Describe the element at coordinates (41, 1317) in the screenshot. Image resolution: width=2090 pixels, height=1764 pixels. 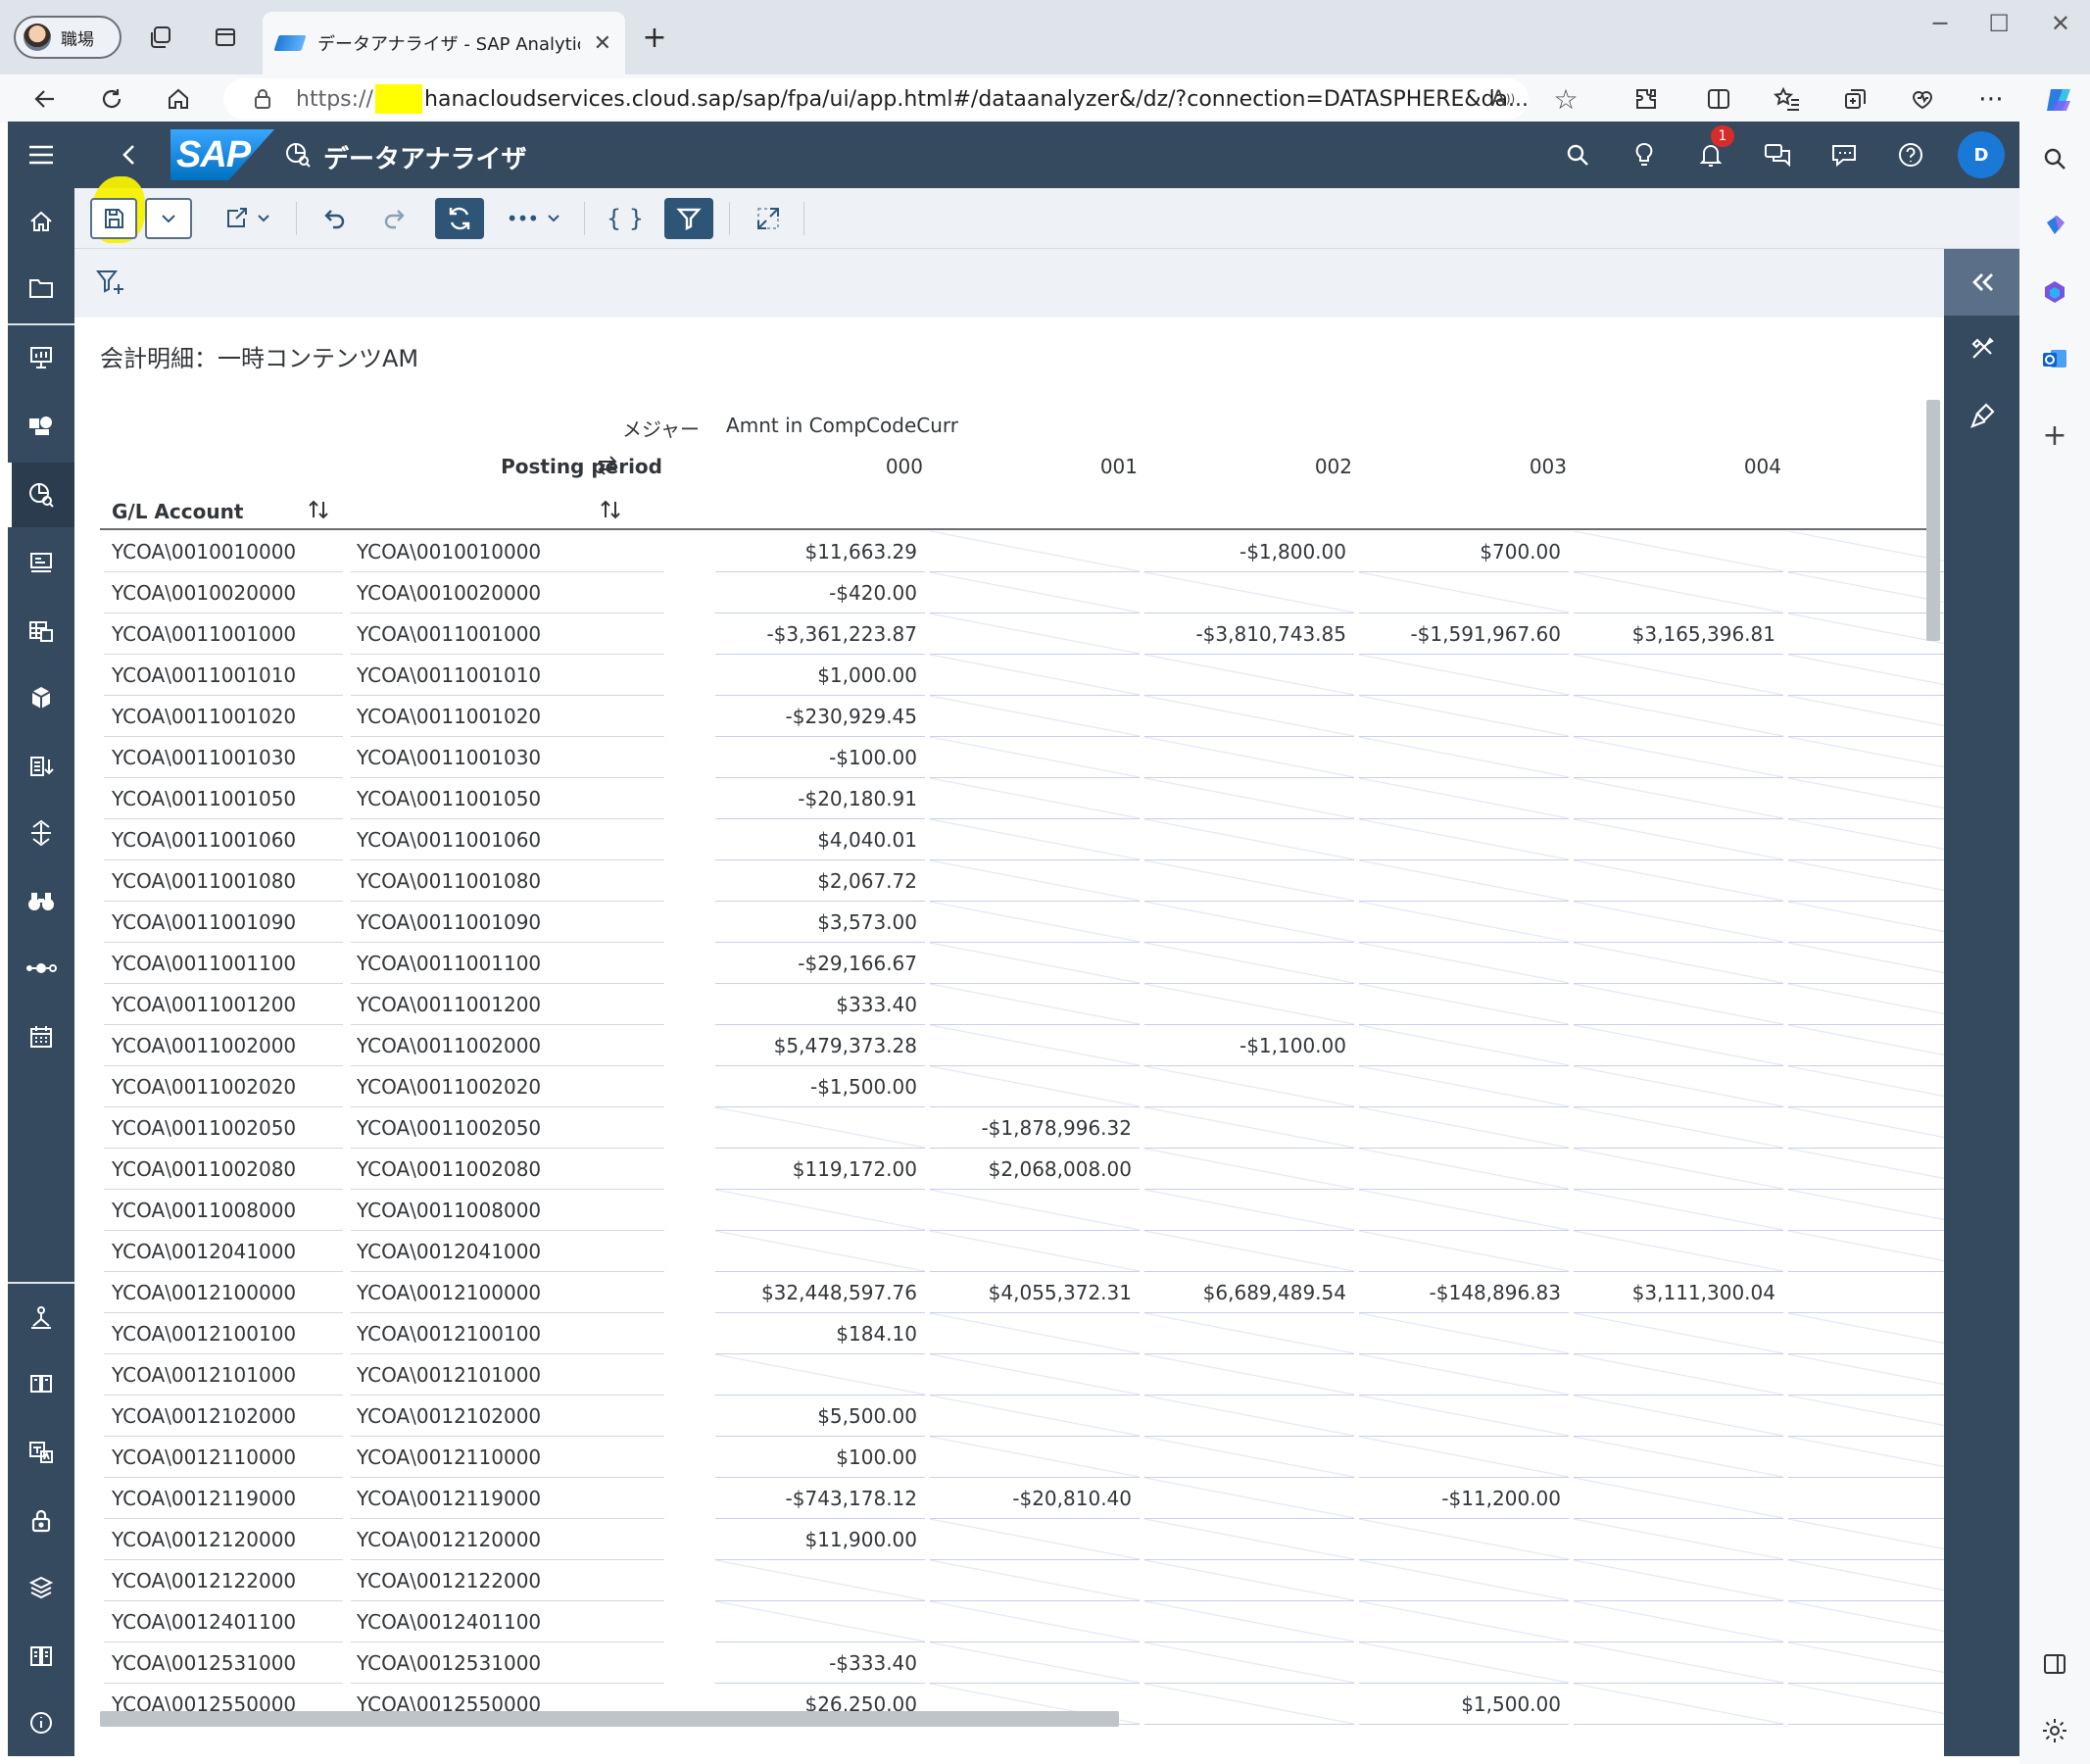
I see `nav-connections-icon` at that location.